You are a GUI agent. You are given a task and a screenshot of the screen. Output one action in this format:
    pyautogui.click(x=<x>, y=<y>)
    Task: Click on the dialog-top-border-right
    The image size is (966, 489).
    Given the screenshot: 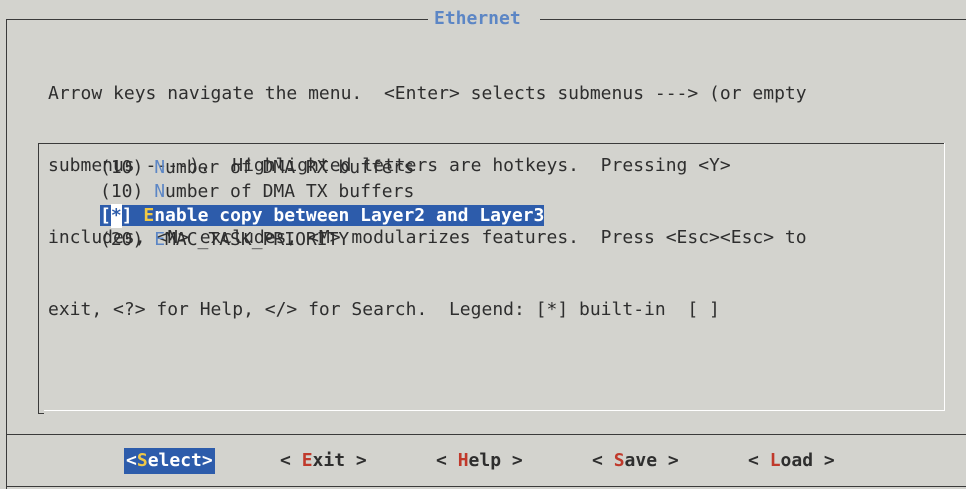 What is the action you would take?
    pyautogui.click(x=753, y=19)
    